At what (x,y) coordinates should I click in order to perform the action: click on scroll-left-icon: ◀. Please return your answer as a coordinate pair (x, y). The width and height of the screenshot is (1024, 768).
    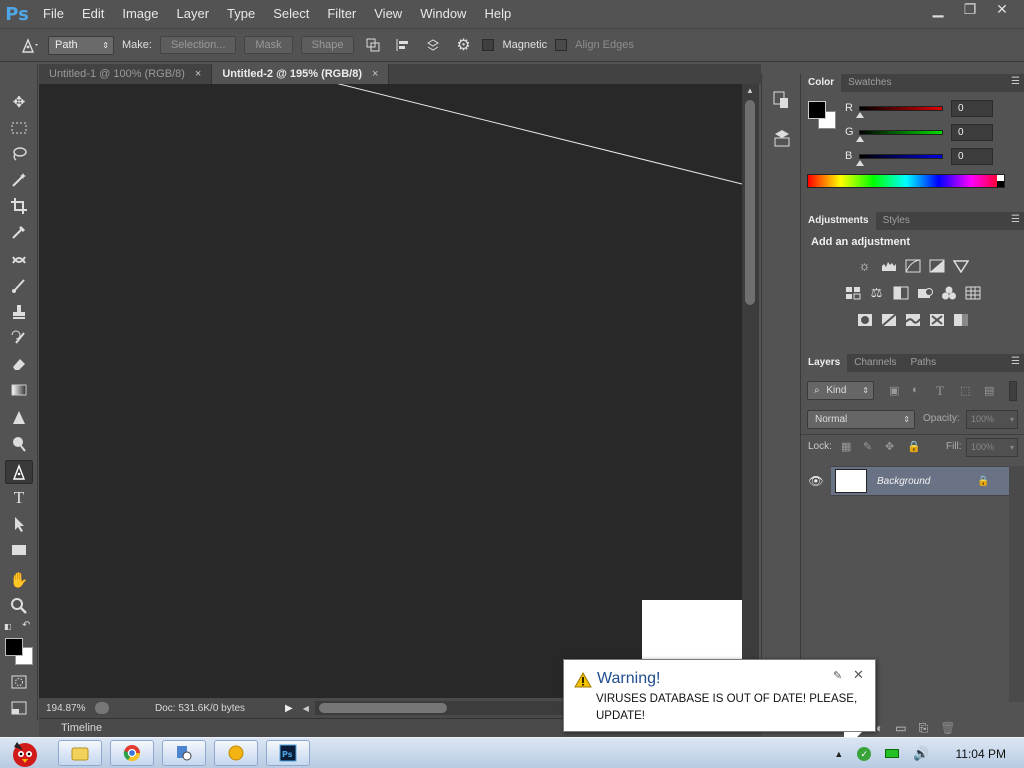
    Looking at the image, I should click on (306, 708).